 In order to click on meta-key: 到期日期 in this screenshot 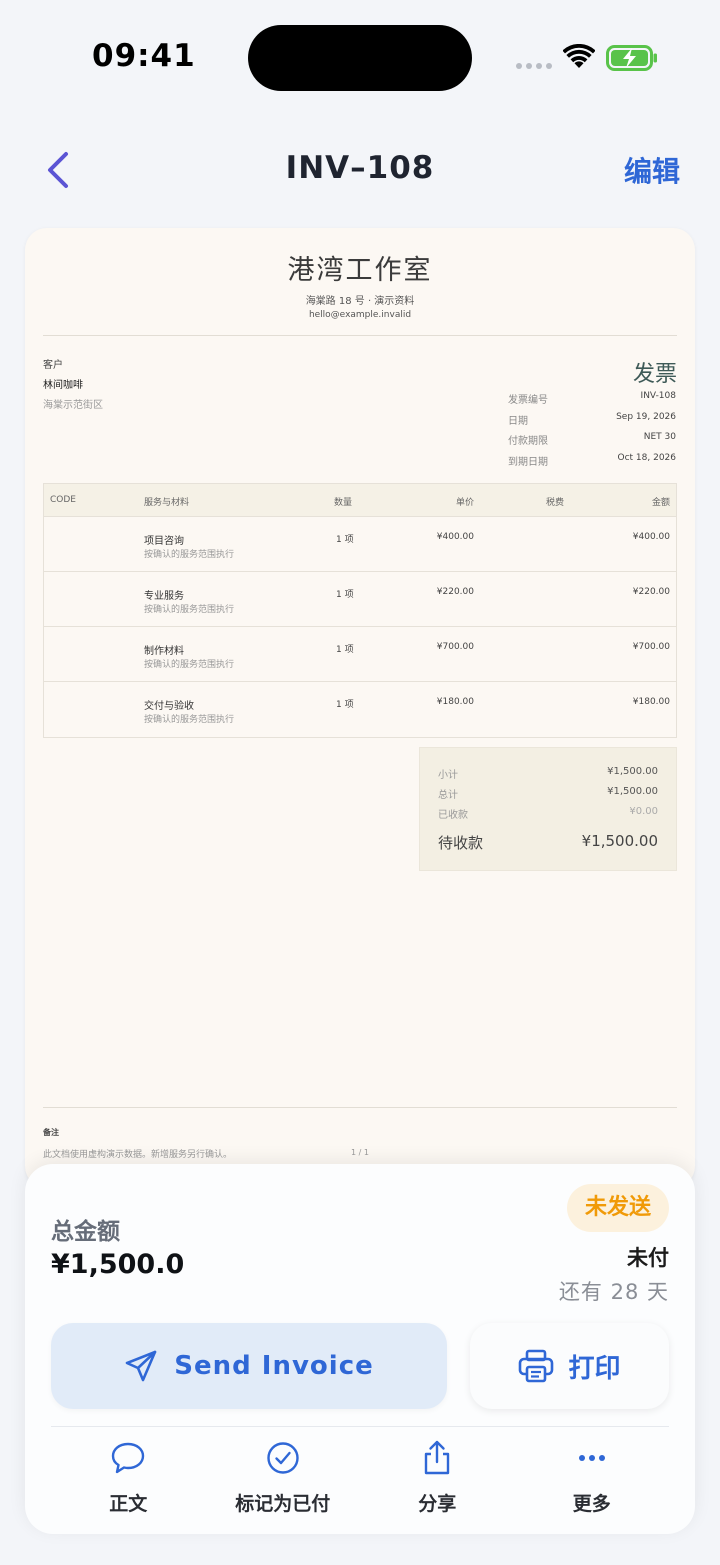, I will do `click(528, 462)`.